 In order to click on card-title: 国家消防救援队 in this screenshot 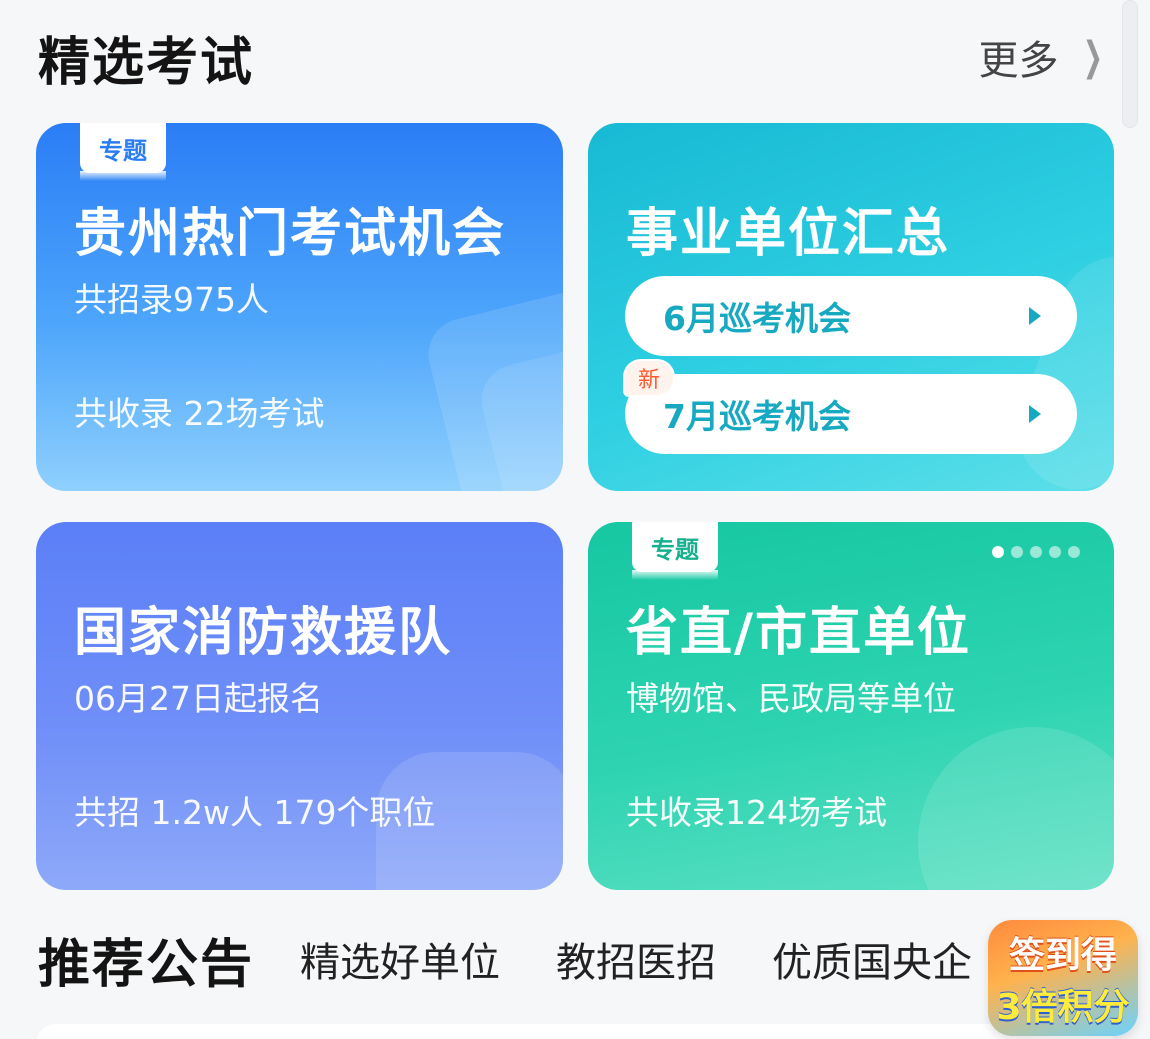, I will do `click(263, 633)`.